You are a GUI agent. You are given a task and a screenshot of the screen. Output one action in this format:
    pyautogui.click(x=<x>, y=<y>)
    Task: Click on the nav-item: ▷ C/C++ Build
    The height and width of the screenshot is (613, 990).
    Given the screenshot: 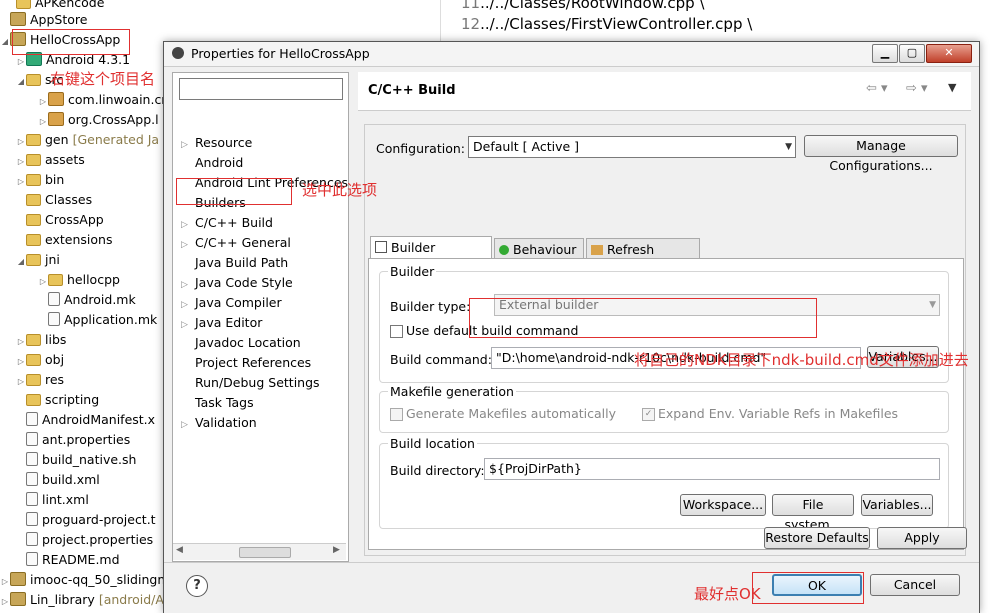 What is the action you would take?
    pyautogui.click(x=227, y=223)
    